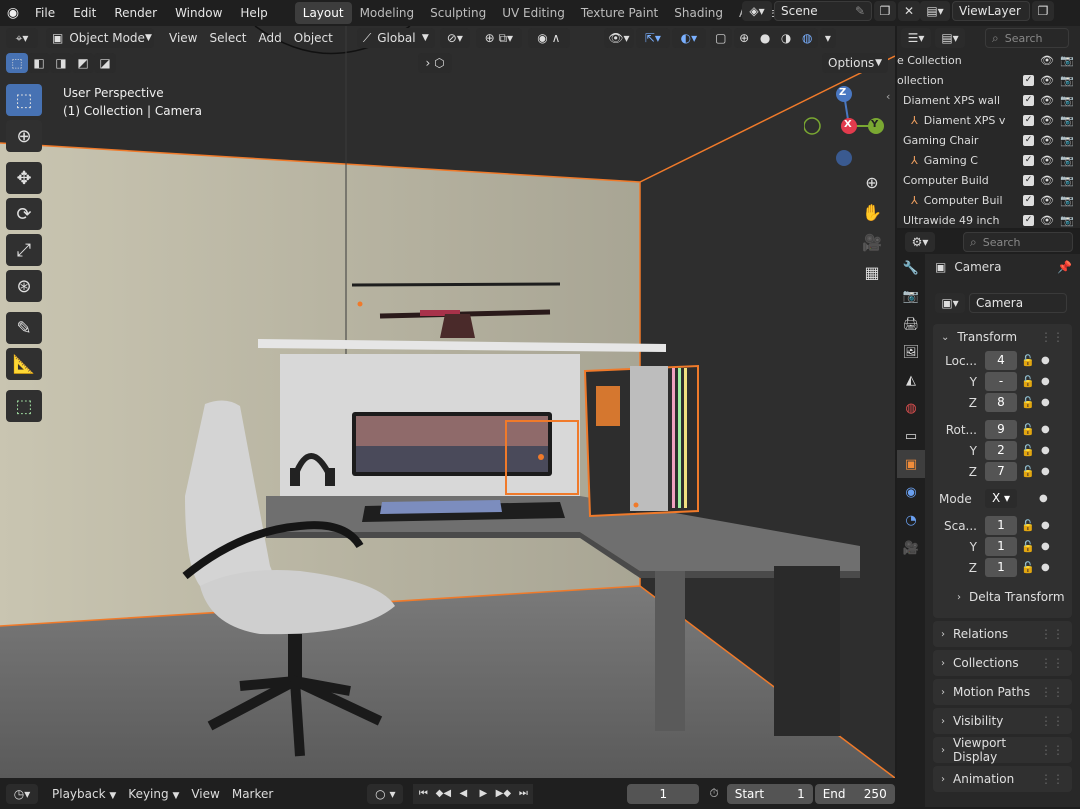  What do you see at coordinates (1001, 546) in the screenshot?
I see `scale-y-field: 1` at bounding box center [1001, 546].